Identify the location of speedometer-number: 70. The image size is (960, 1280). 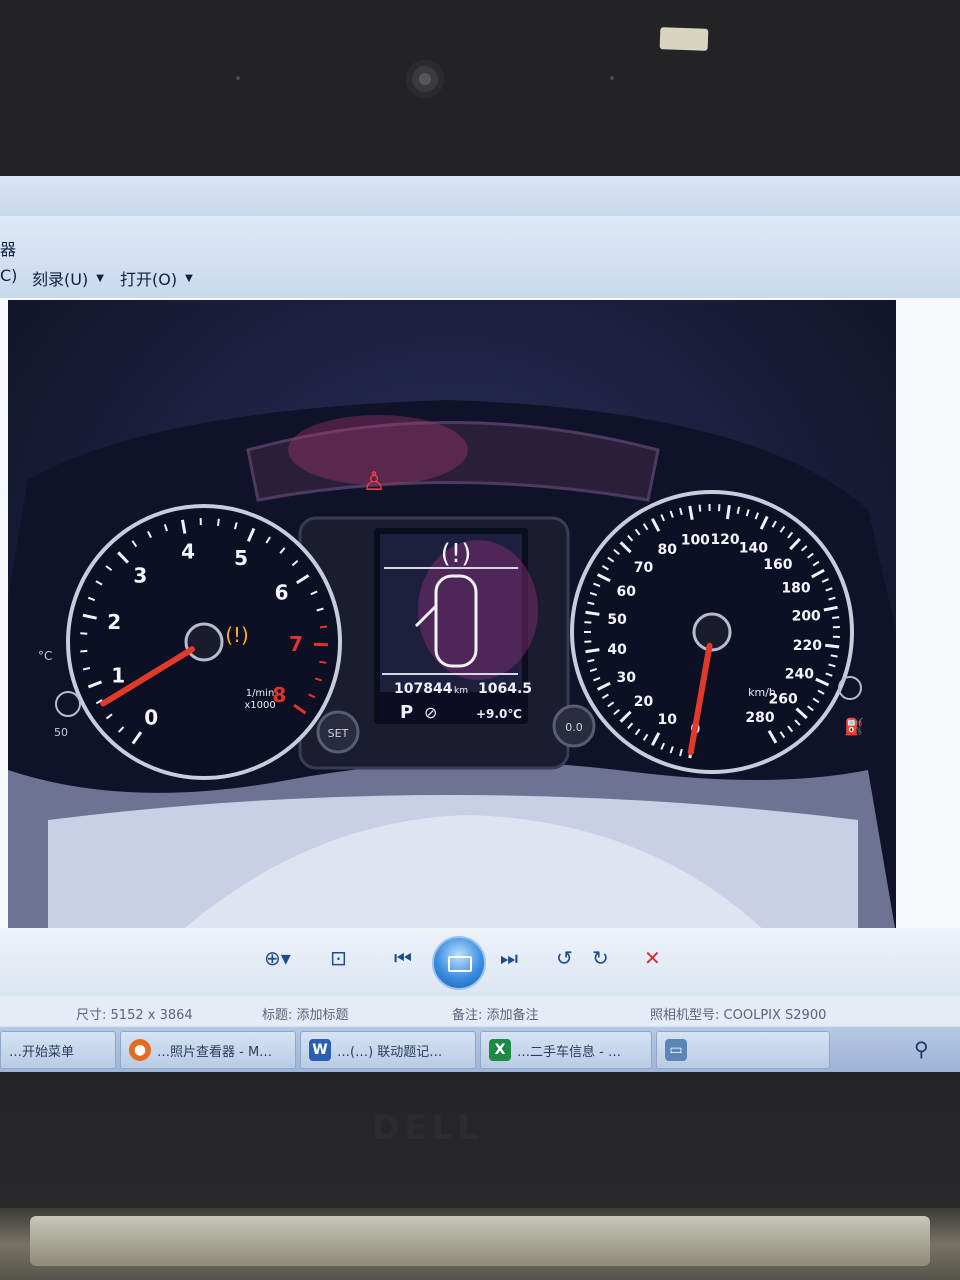
(644, 568).